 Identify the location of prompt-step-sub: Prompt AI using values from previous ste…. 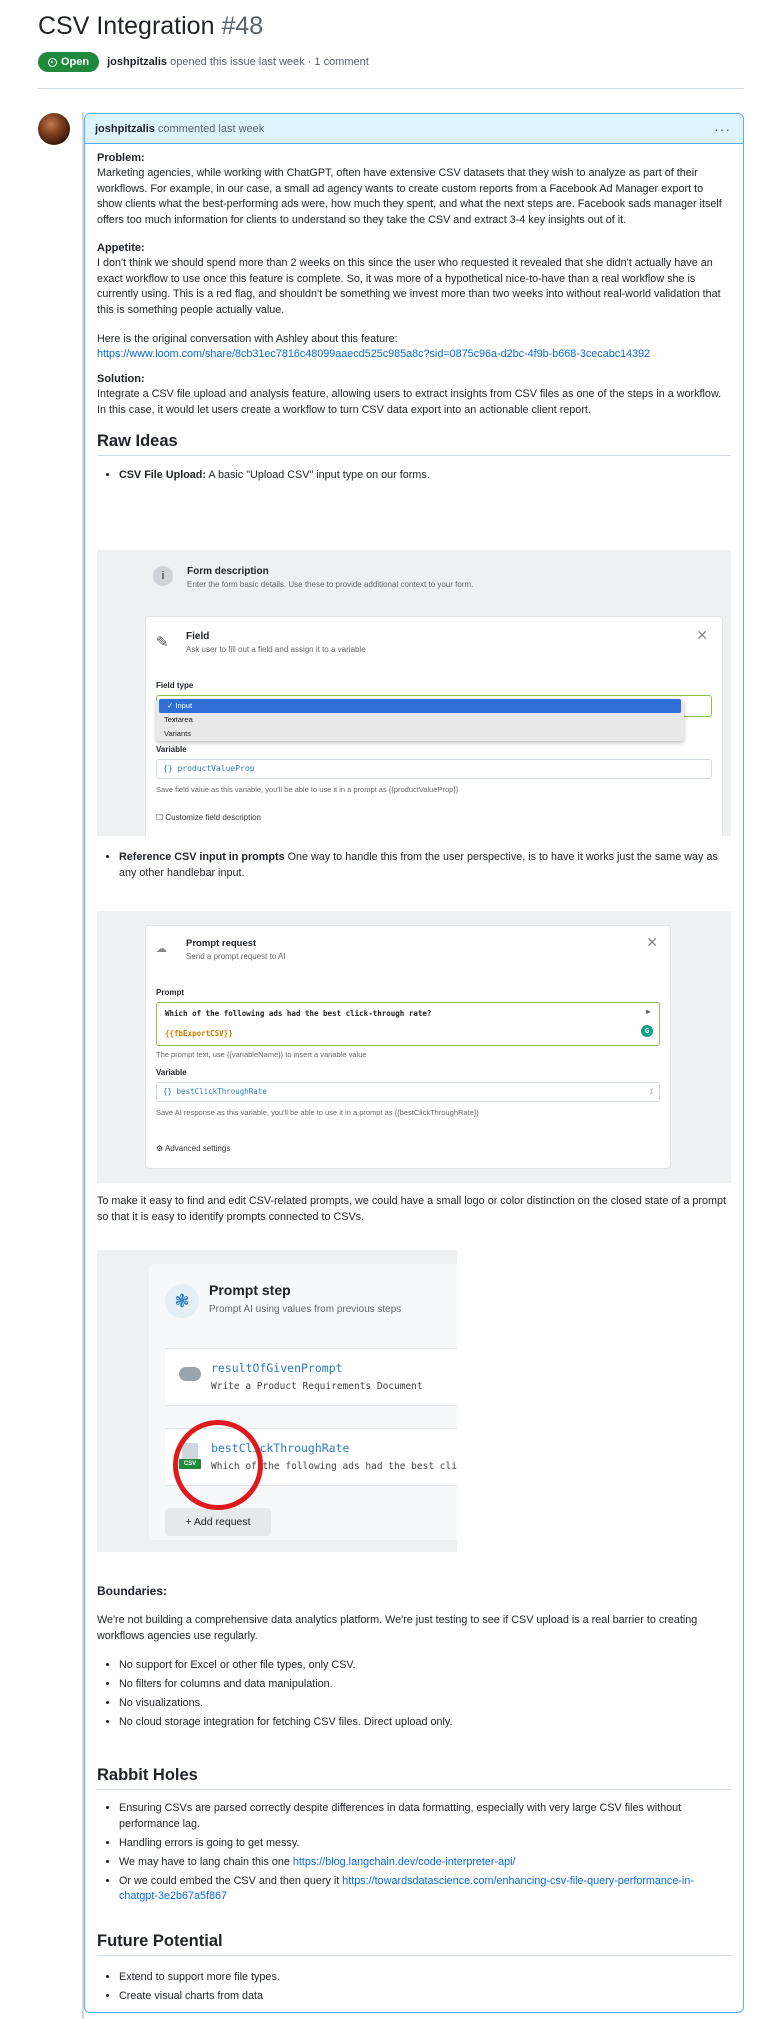
(305, 1309).